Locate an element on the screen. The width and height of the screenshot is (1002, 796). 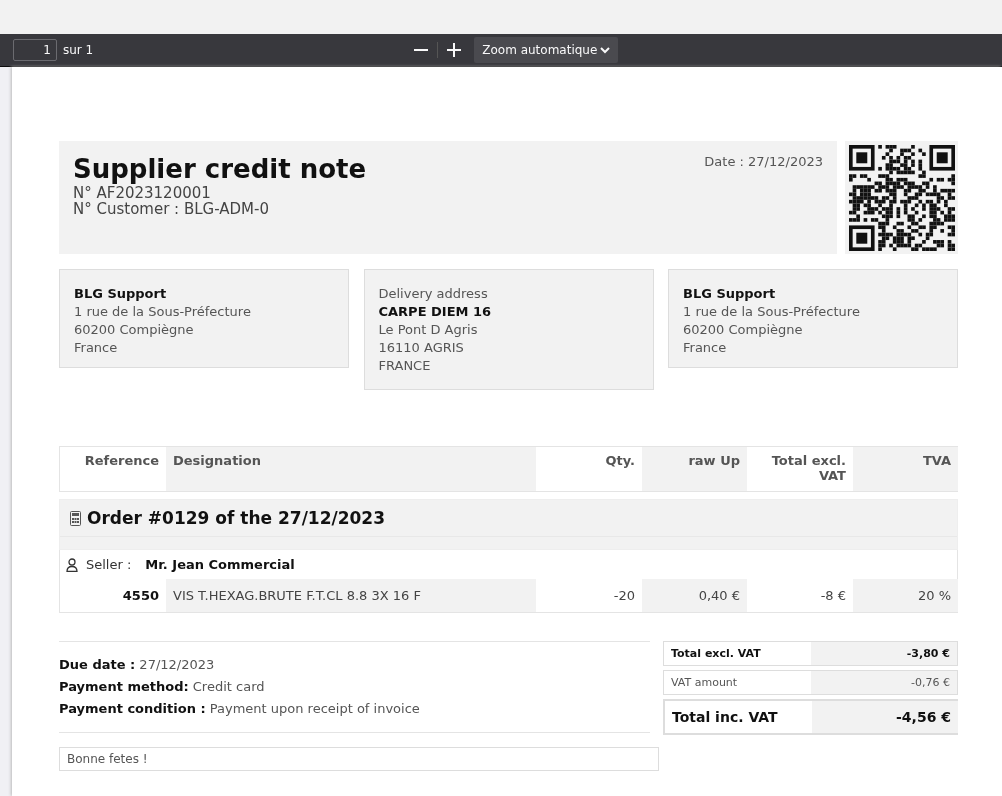
total-label: Total excl. VAT is located at coordinates (716, 654).